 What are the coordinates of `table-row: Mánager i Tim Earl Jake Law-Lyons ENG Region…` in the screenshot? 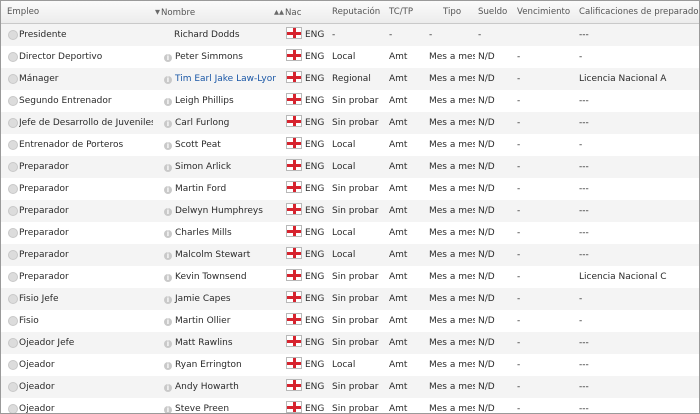 It's located at (350, 79).